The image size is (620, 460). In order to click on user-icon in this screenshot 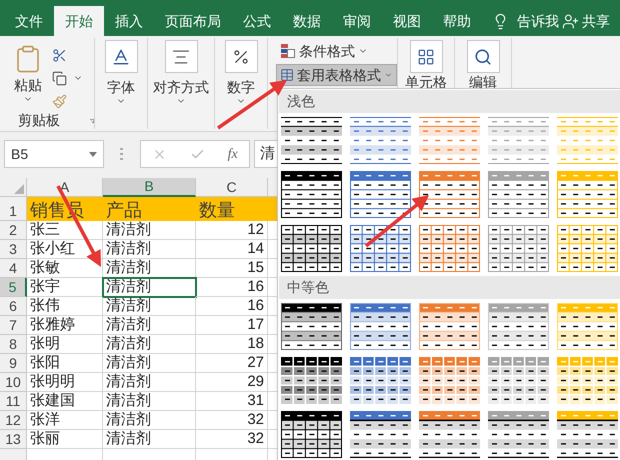, I will do `click(570, 21)`.